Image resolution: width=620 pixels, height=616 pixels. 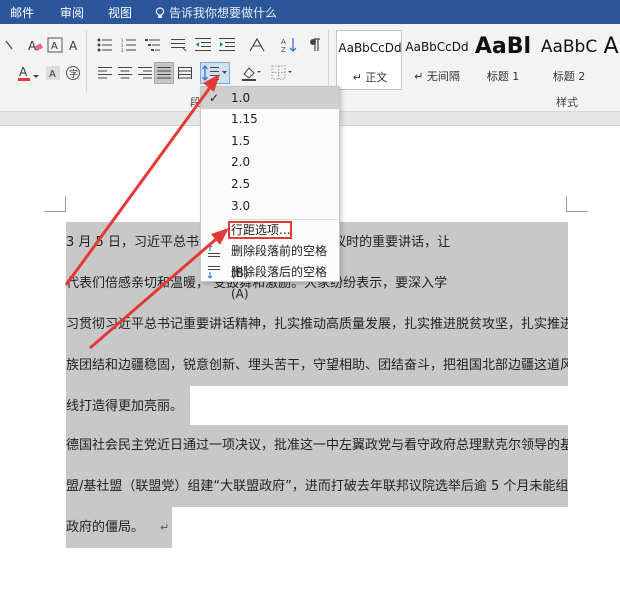 What do you see at coordinates (283, 49) in the screenshot?
I see `svg-text: Z` at bounding box center [283, 49].